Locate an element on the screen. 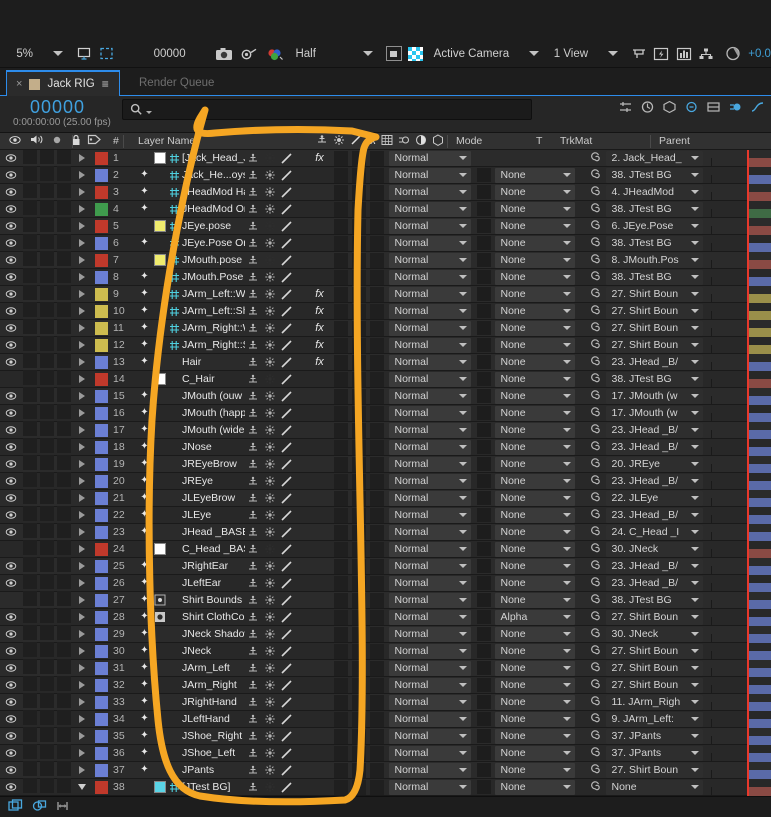  tab-render-queue: Render Queue is located at coordinates (176, 83).